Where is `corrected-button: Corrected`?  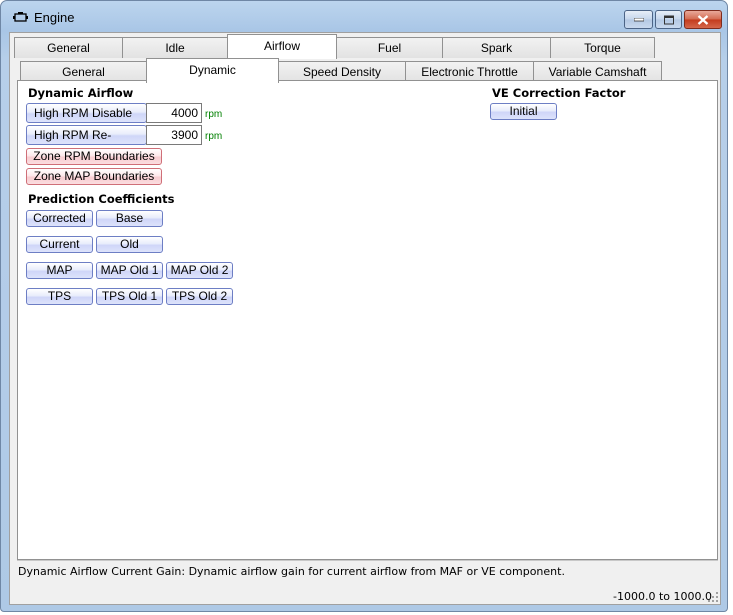
corrected-button: Corrected is located at coordinates (59, 218).